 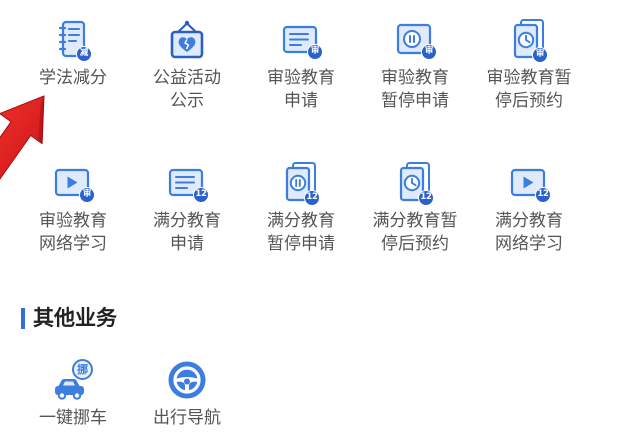 I want to click on tile-one-click-move-car: 挪 一键挪车, so click(x=73, y=393).